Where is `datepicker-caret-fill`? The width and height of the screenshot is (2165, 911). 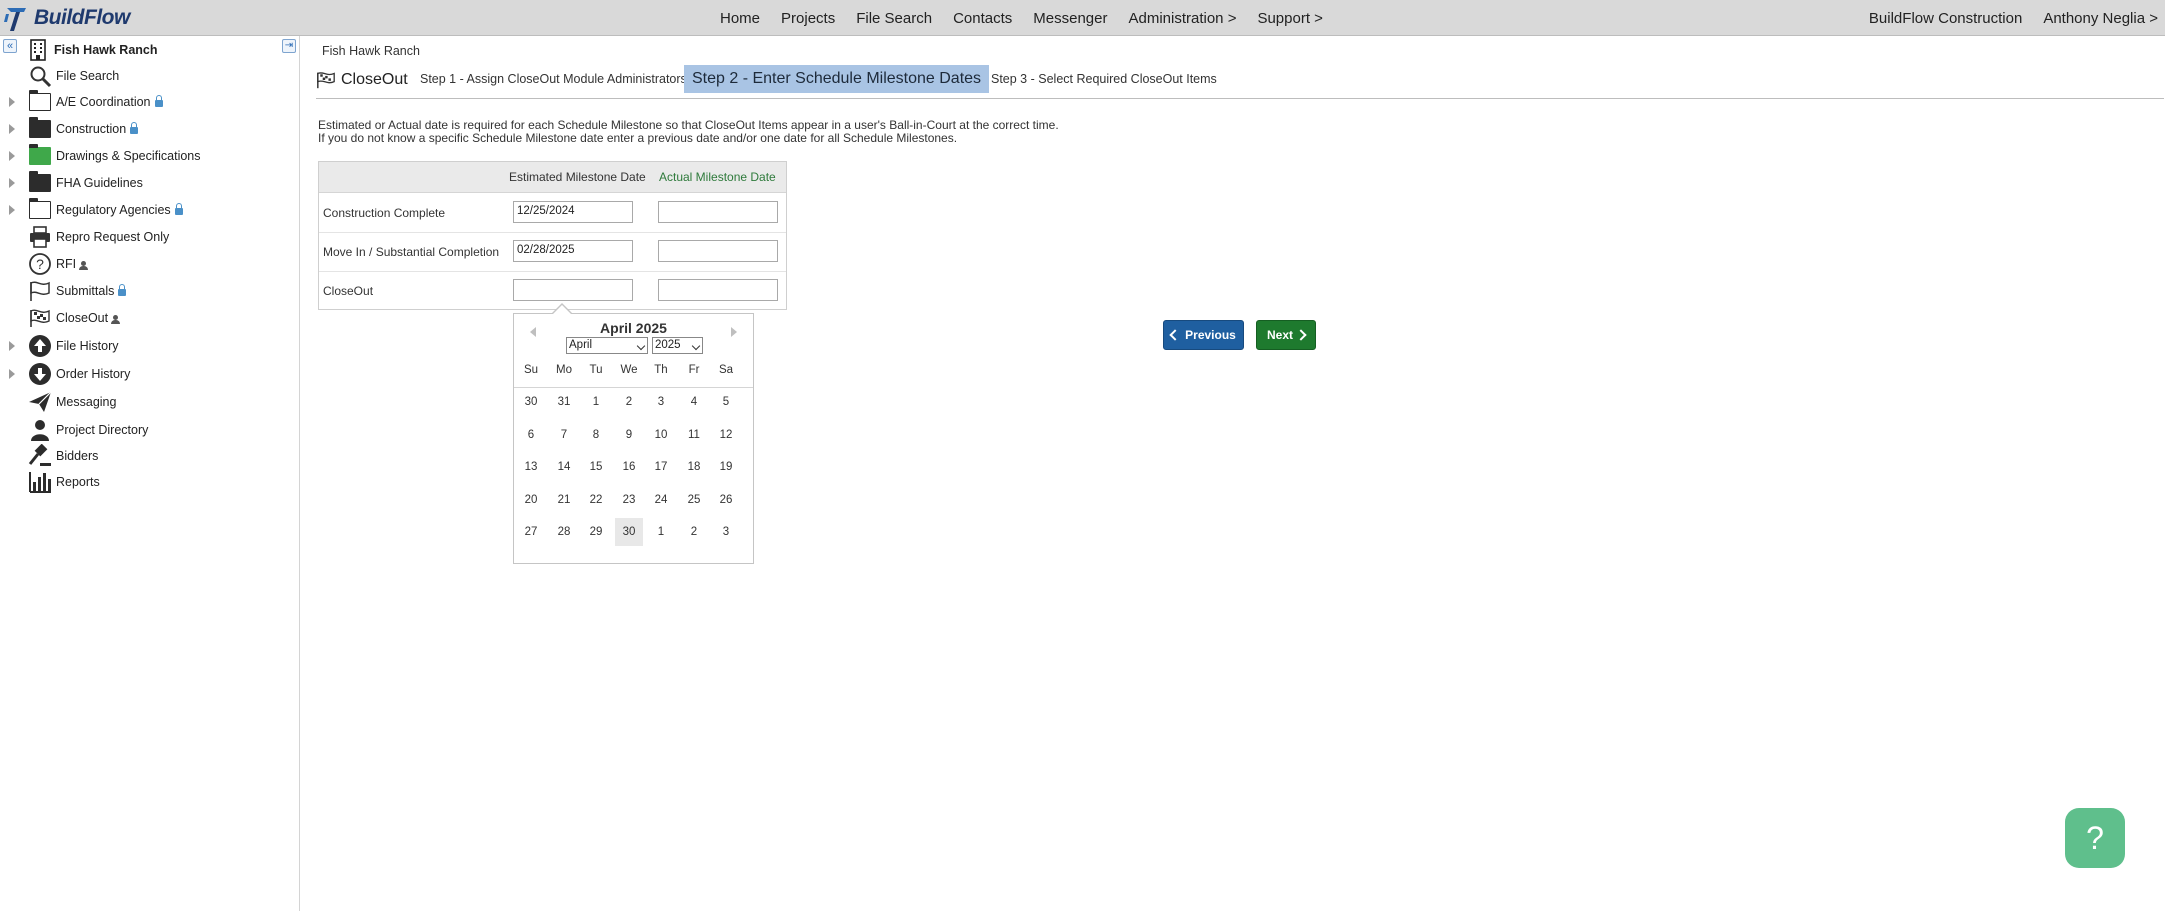 datepicker-caret-fill is located at coordinates (562, 309).